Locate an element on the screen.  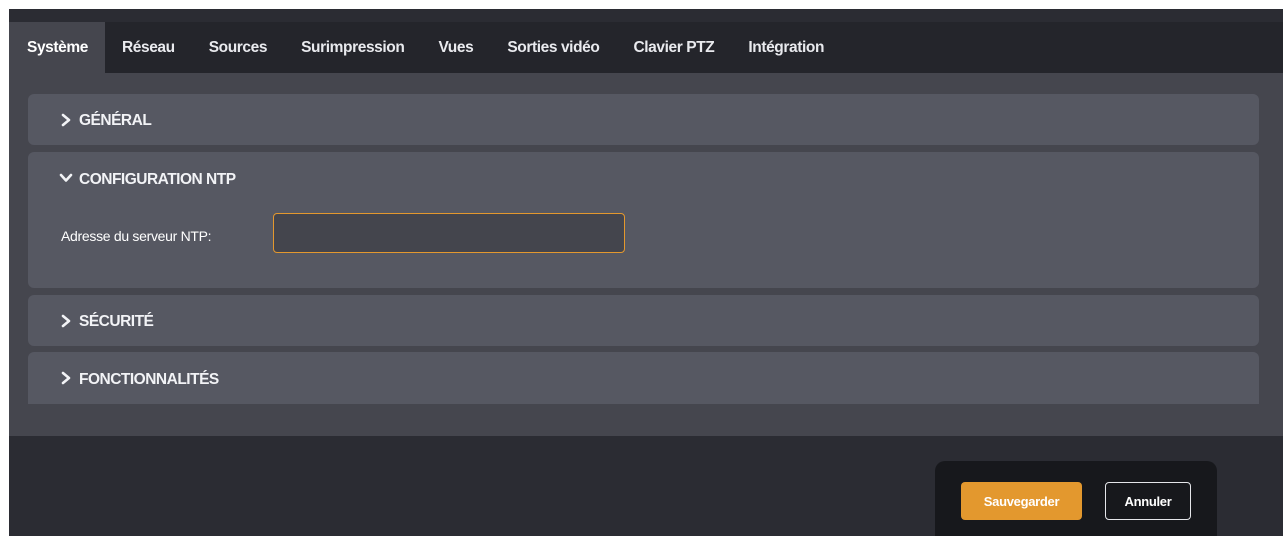
section-features-title: FONCTIONNALITÉS is located at coordinates (149, 379).